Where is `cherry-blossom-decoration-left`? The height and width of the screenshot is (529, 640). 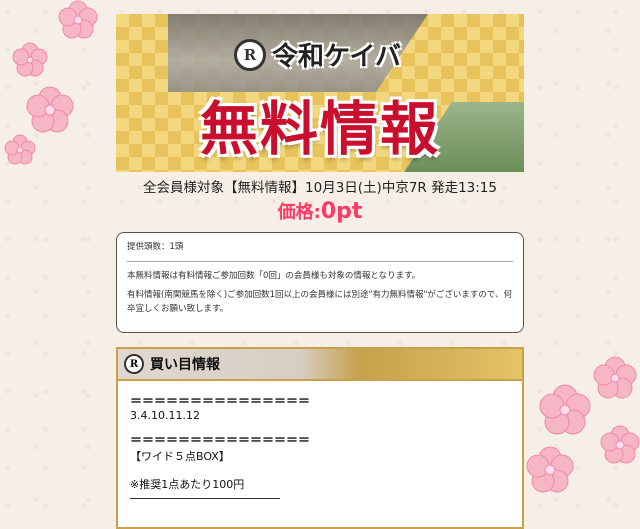
cherry-blossom-decoration-left is located at coordinates (51, 82).